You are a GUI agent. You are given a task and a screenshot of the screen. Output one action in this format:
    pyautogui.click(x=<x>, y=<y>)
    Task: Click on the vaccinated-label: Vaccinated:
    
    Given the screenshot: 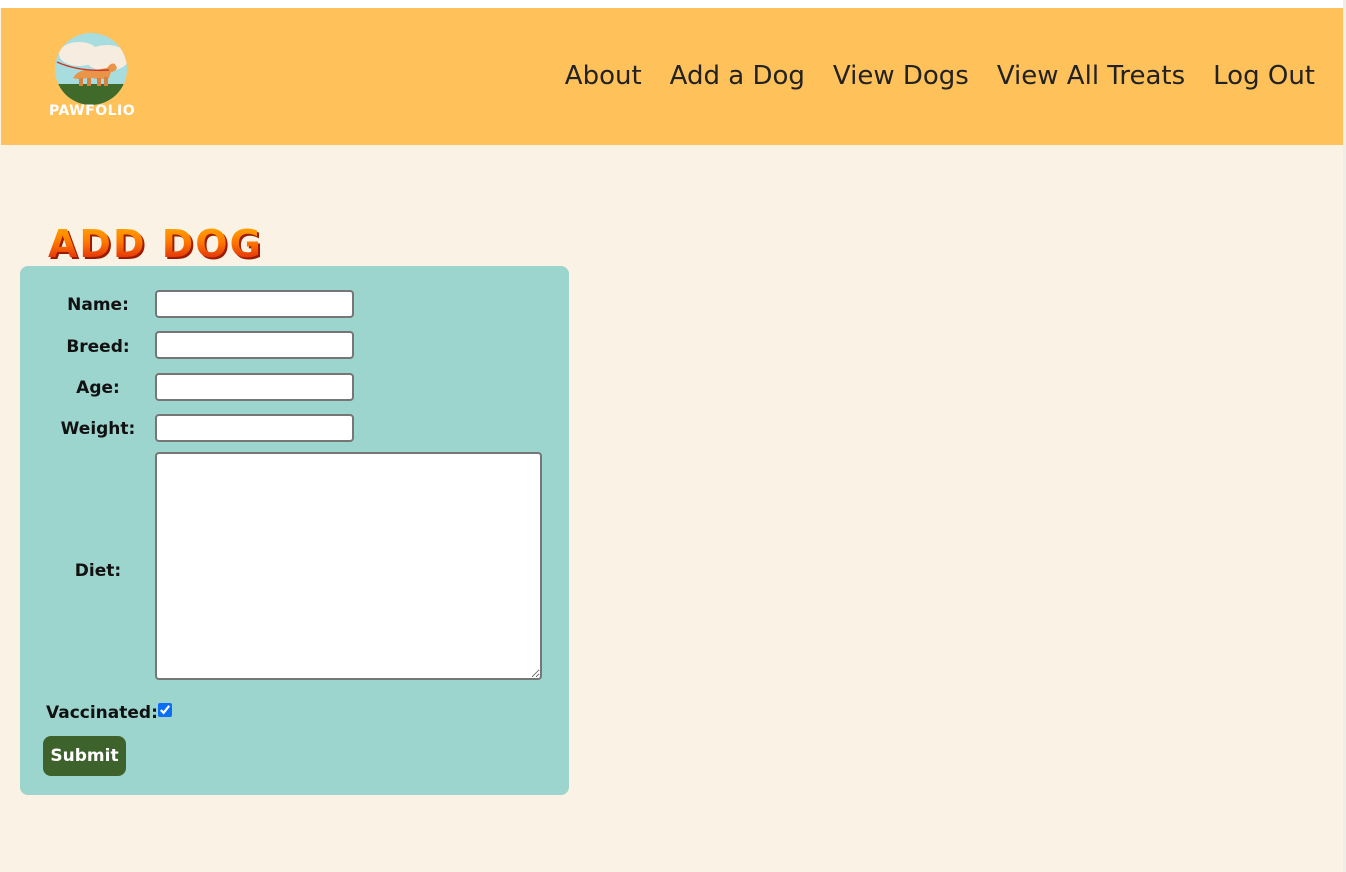 What is the action you would take?
    pyautogui.click(x=102, y=713)
    